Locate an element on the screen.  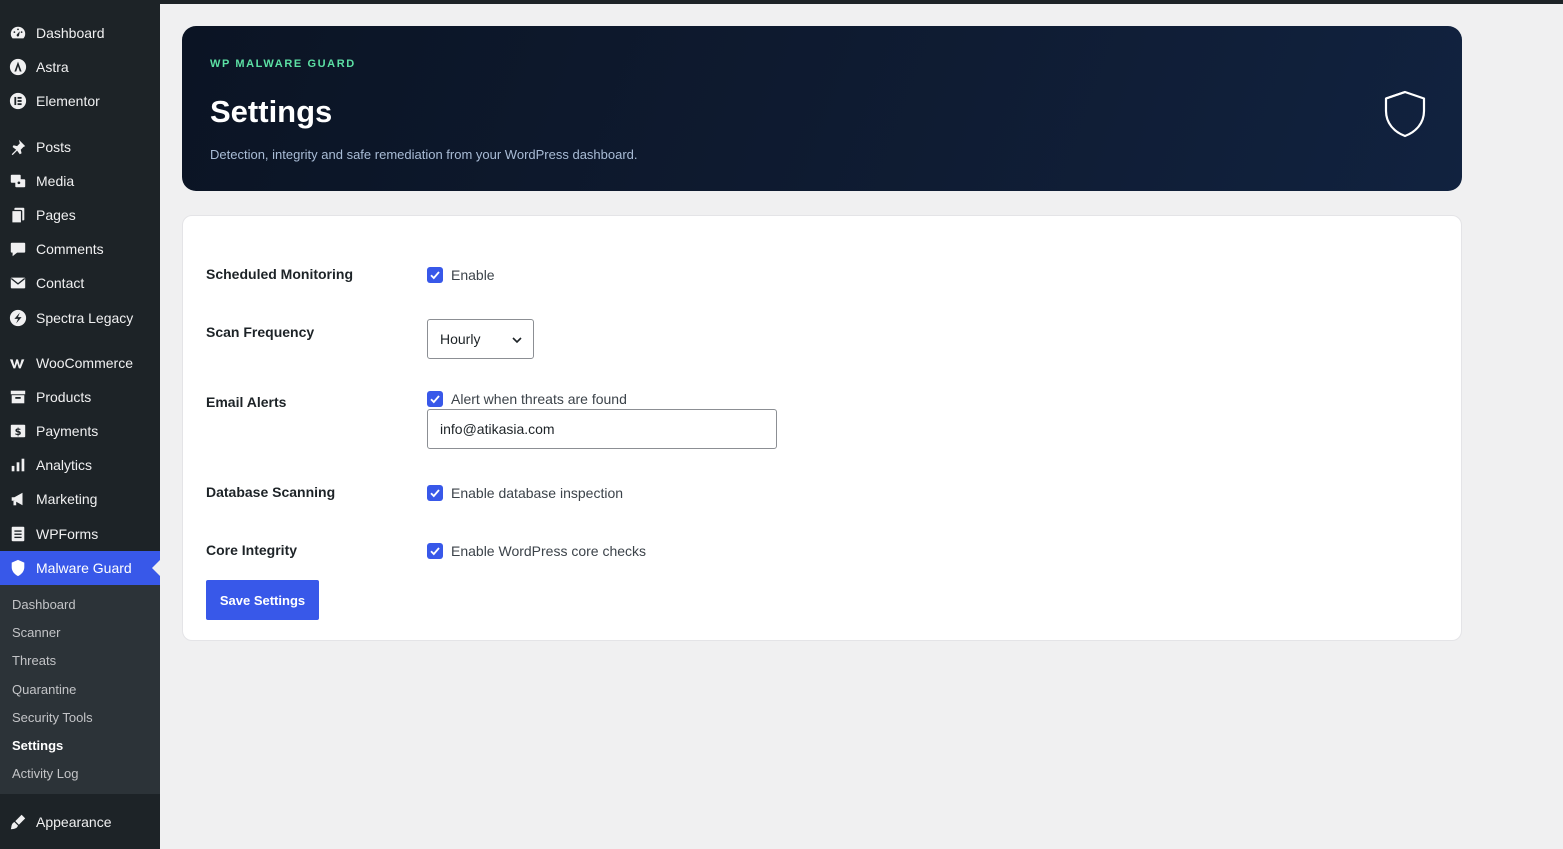
database-scanning-checkbox-label: Enable database inspection is located at coordinates (537, 493).